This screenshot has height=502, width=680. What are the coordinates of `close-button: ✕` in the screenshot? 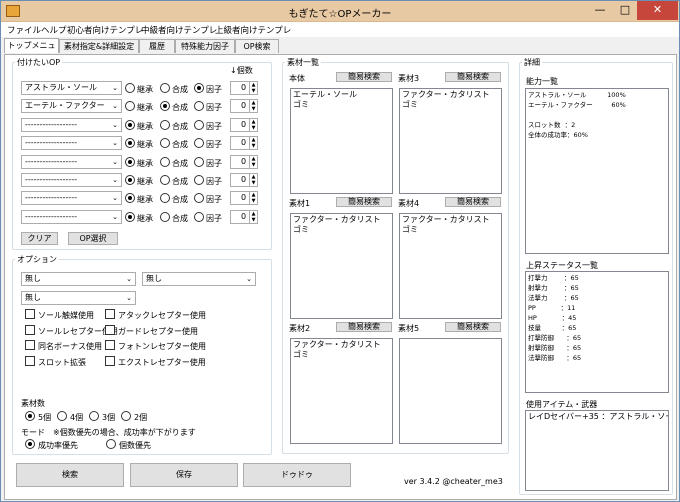 It's located at (657, 10).